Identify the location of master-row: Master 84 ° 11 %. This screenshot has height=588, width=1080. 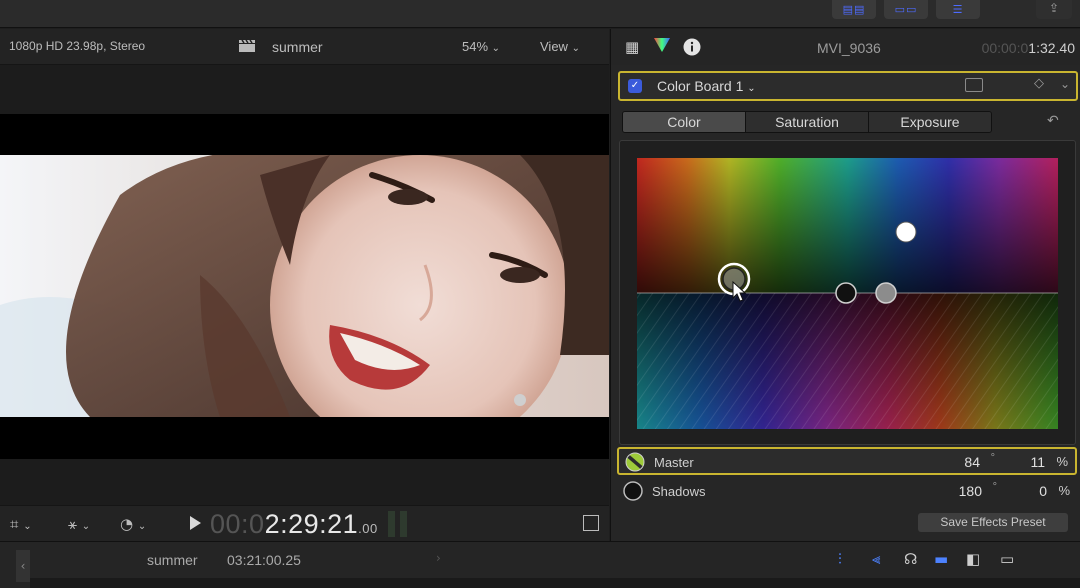
(847, 461).